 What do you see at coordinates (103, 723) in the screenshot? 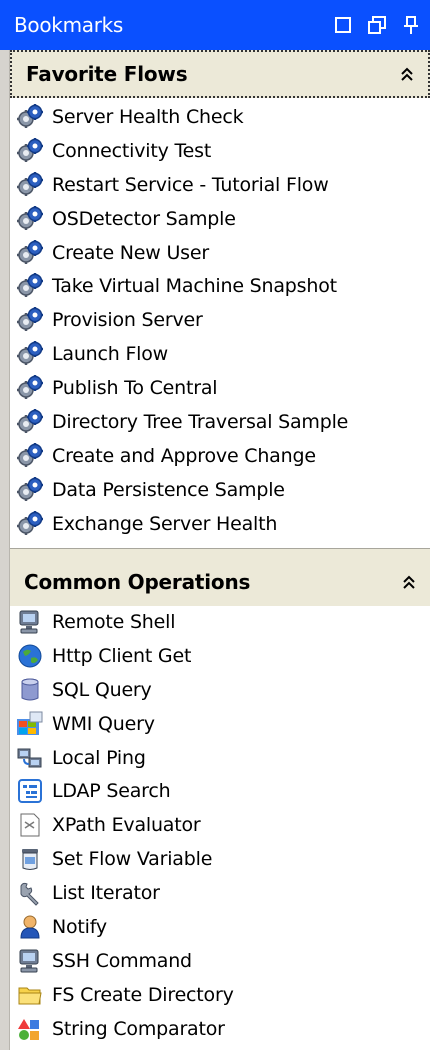
I see `item-label: WMI Query` at bounding box center [103, 723].